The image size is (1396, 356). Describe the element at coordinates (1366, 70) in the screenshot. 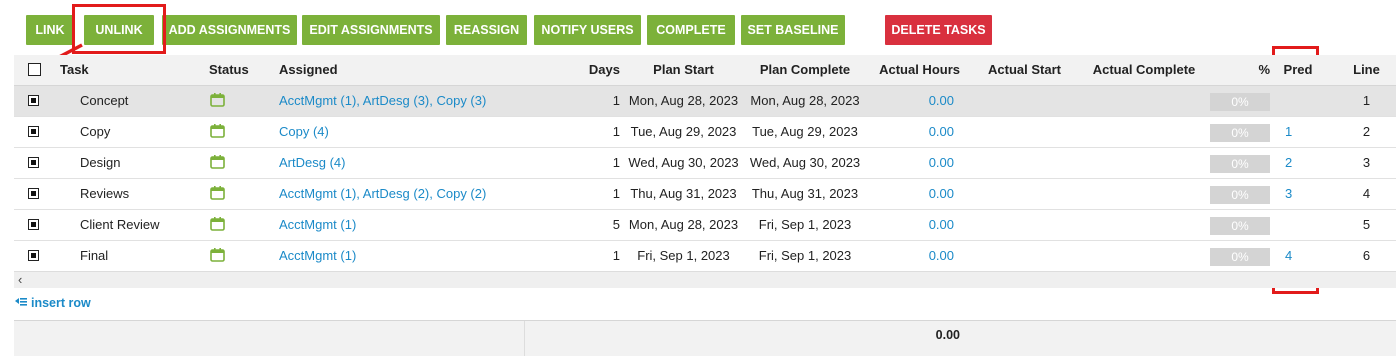

I see `col-header-line: Line` at that location.